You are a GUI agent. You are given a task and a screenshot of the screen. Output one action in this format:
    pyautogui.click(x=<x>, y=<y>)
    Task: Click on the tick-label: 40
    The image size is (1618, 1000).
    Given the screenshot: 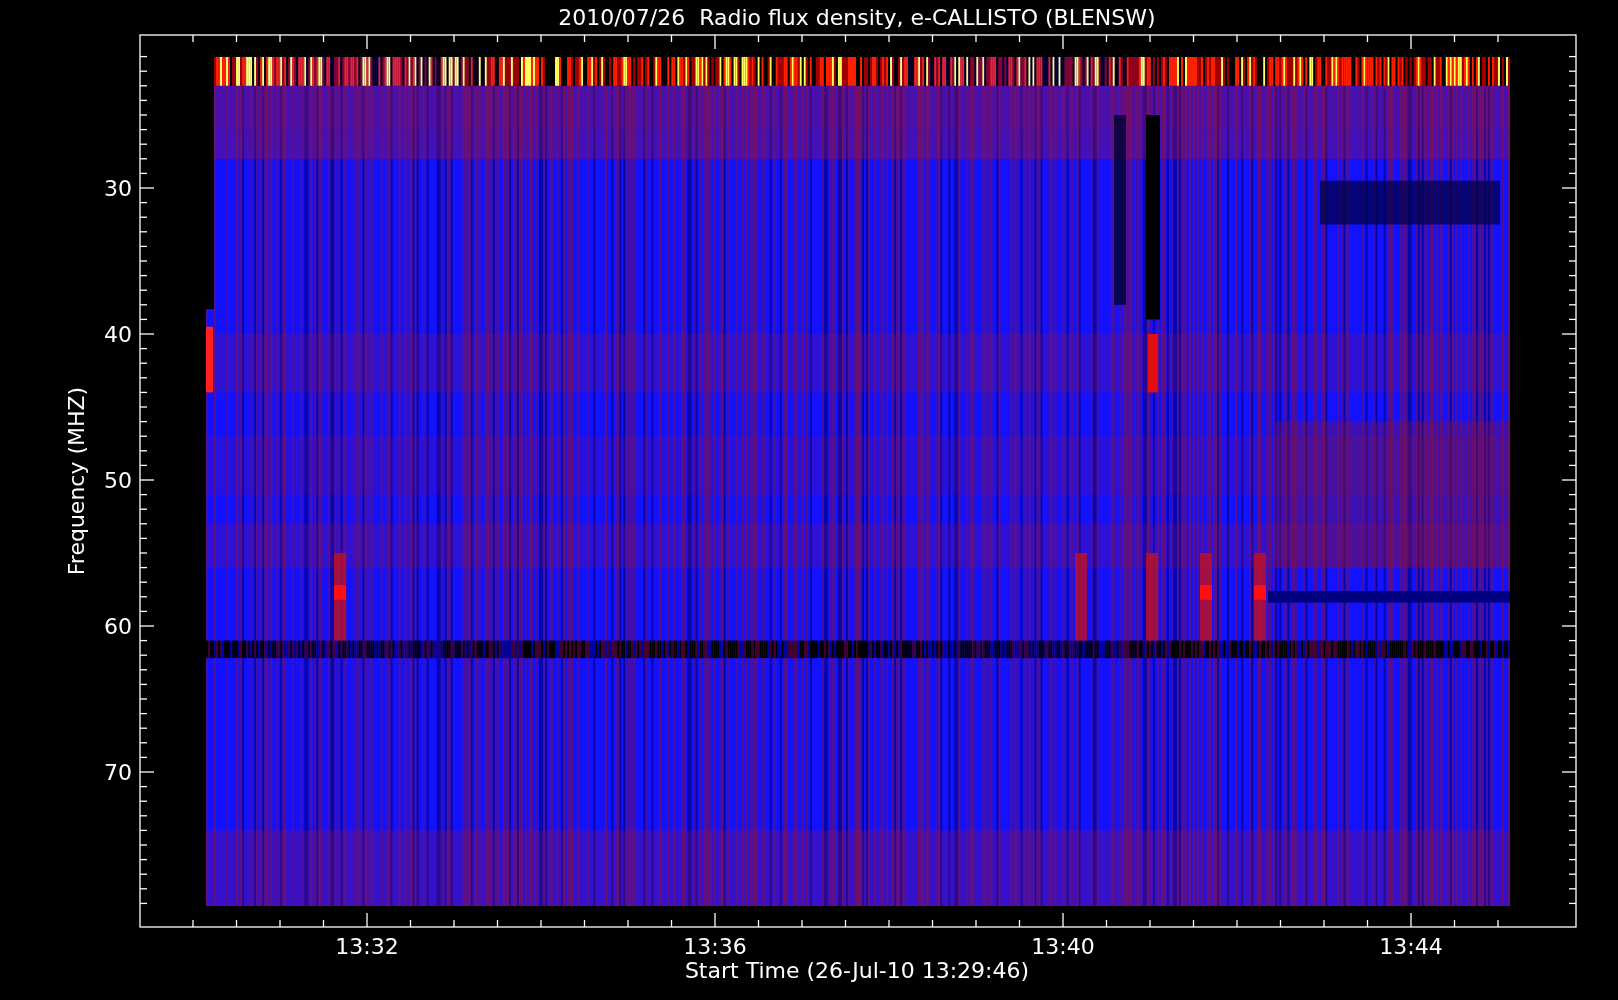 What is the action you would take?
    pyautogui.click(x=118, y=334)
    